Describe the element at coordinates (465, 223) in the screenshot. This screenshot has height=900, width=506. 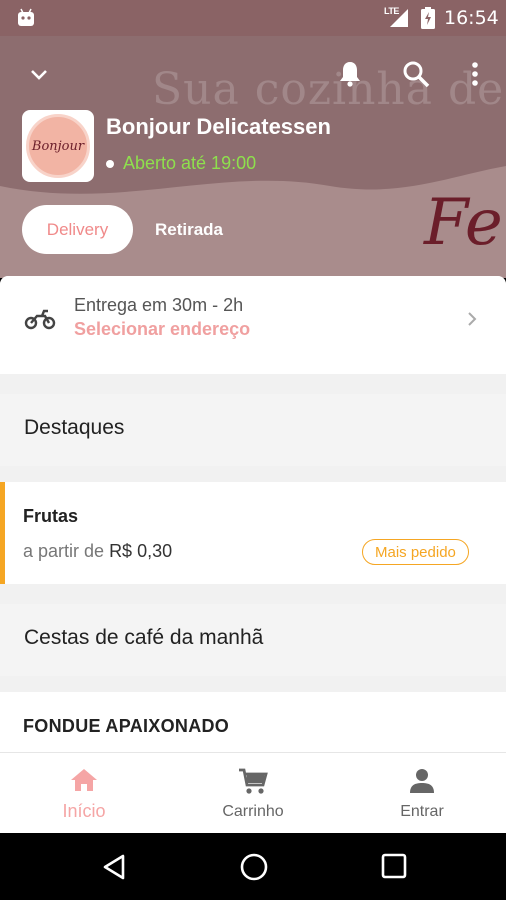
I see `header-background-script: Feito` at that location.